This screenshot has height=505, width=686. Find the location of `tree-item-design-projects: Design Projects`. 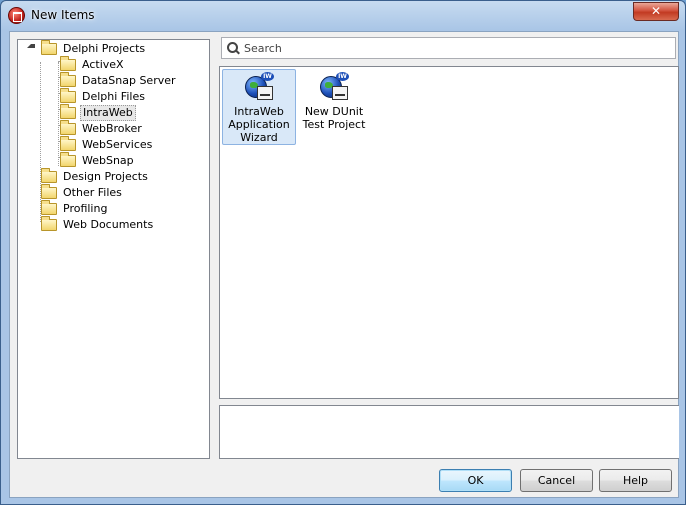

tree-item-design-projects: Design Projects is located at coordinates (95, 176).